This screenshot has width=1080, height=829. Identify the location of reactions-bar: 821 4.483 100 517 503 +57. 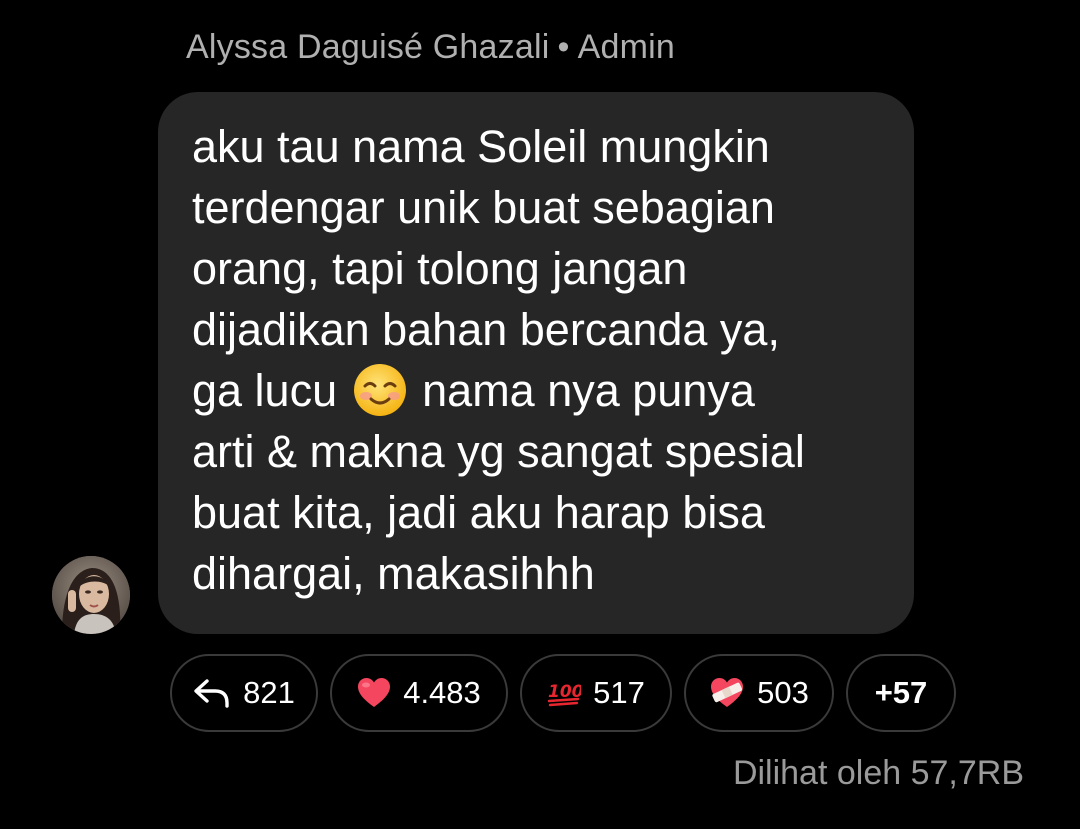
(563, 693).